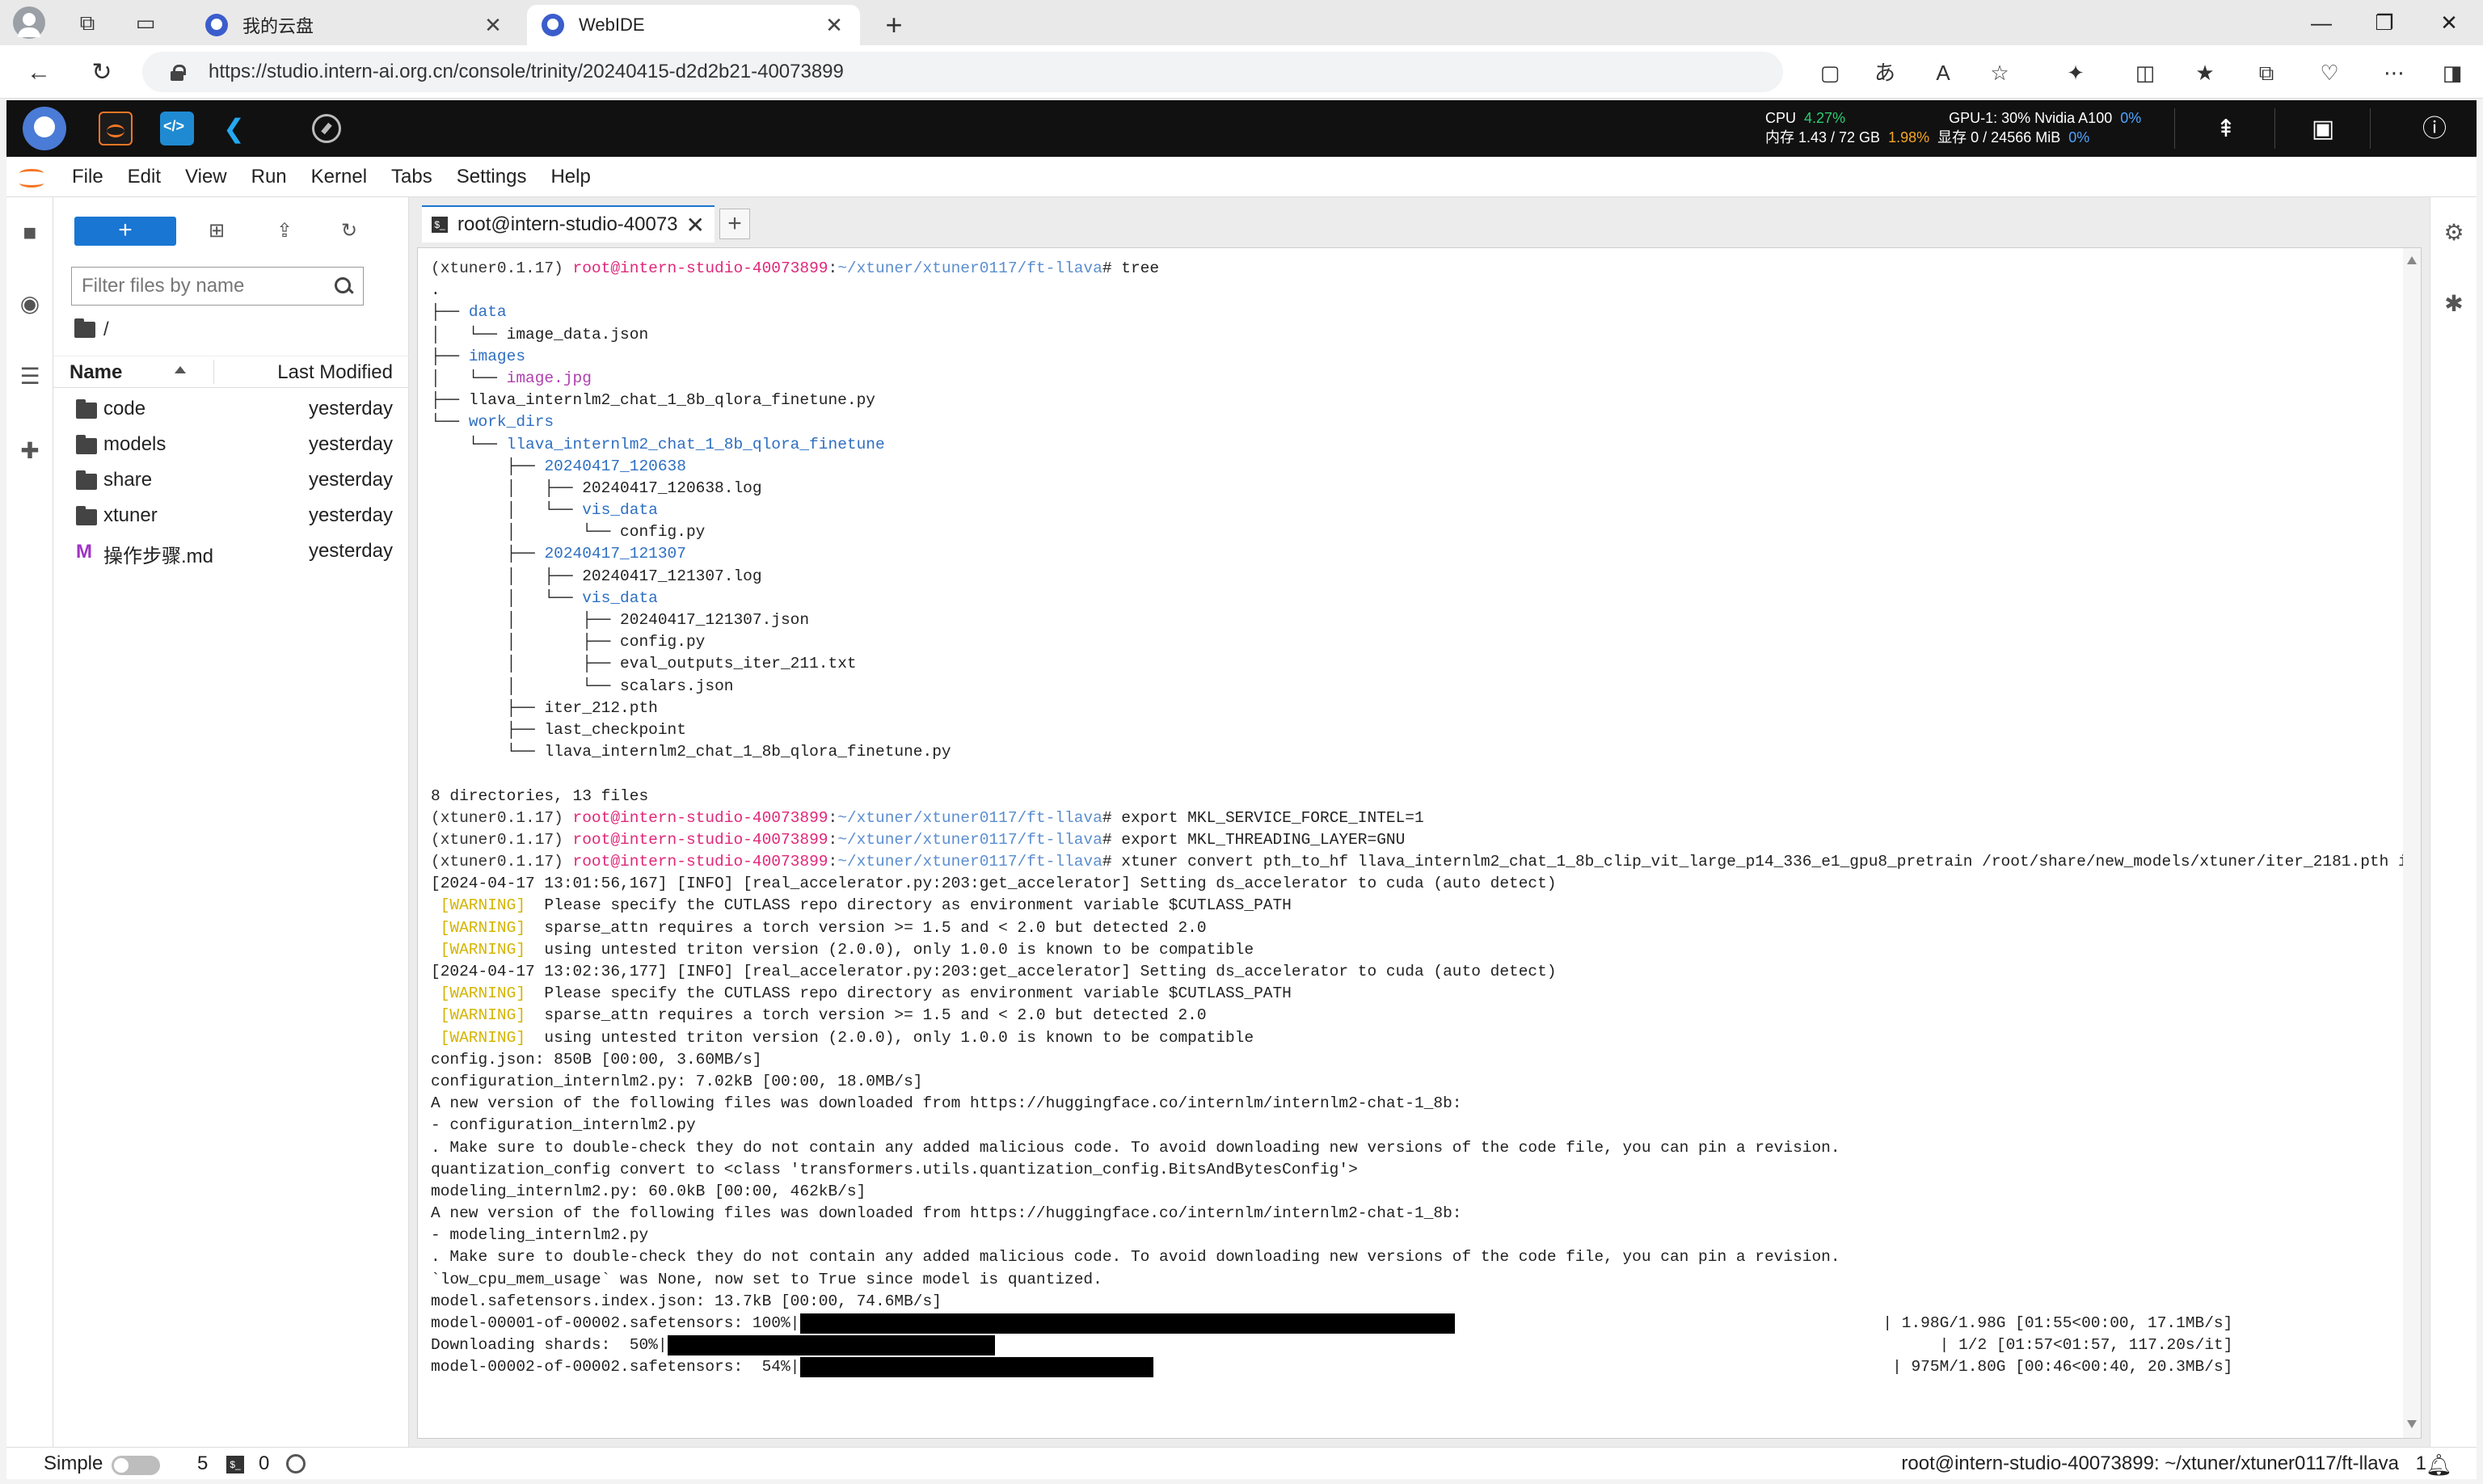  What do you see at coordinates (84, 328) in the screenshot?
I see `folder-icon` at bounding box center [84, 328].